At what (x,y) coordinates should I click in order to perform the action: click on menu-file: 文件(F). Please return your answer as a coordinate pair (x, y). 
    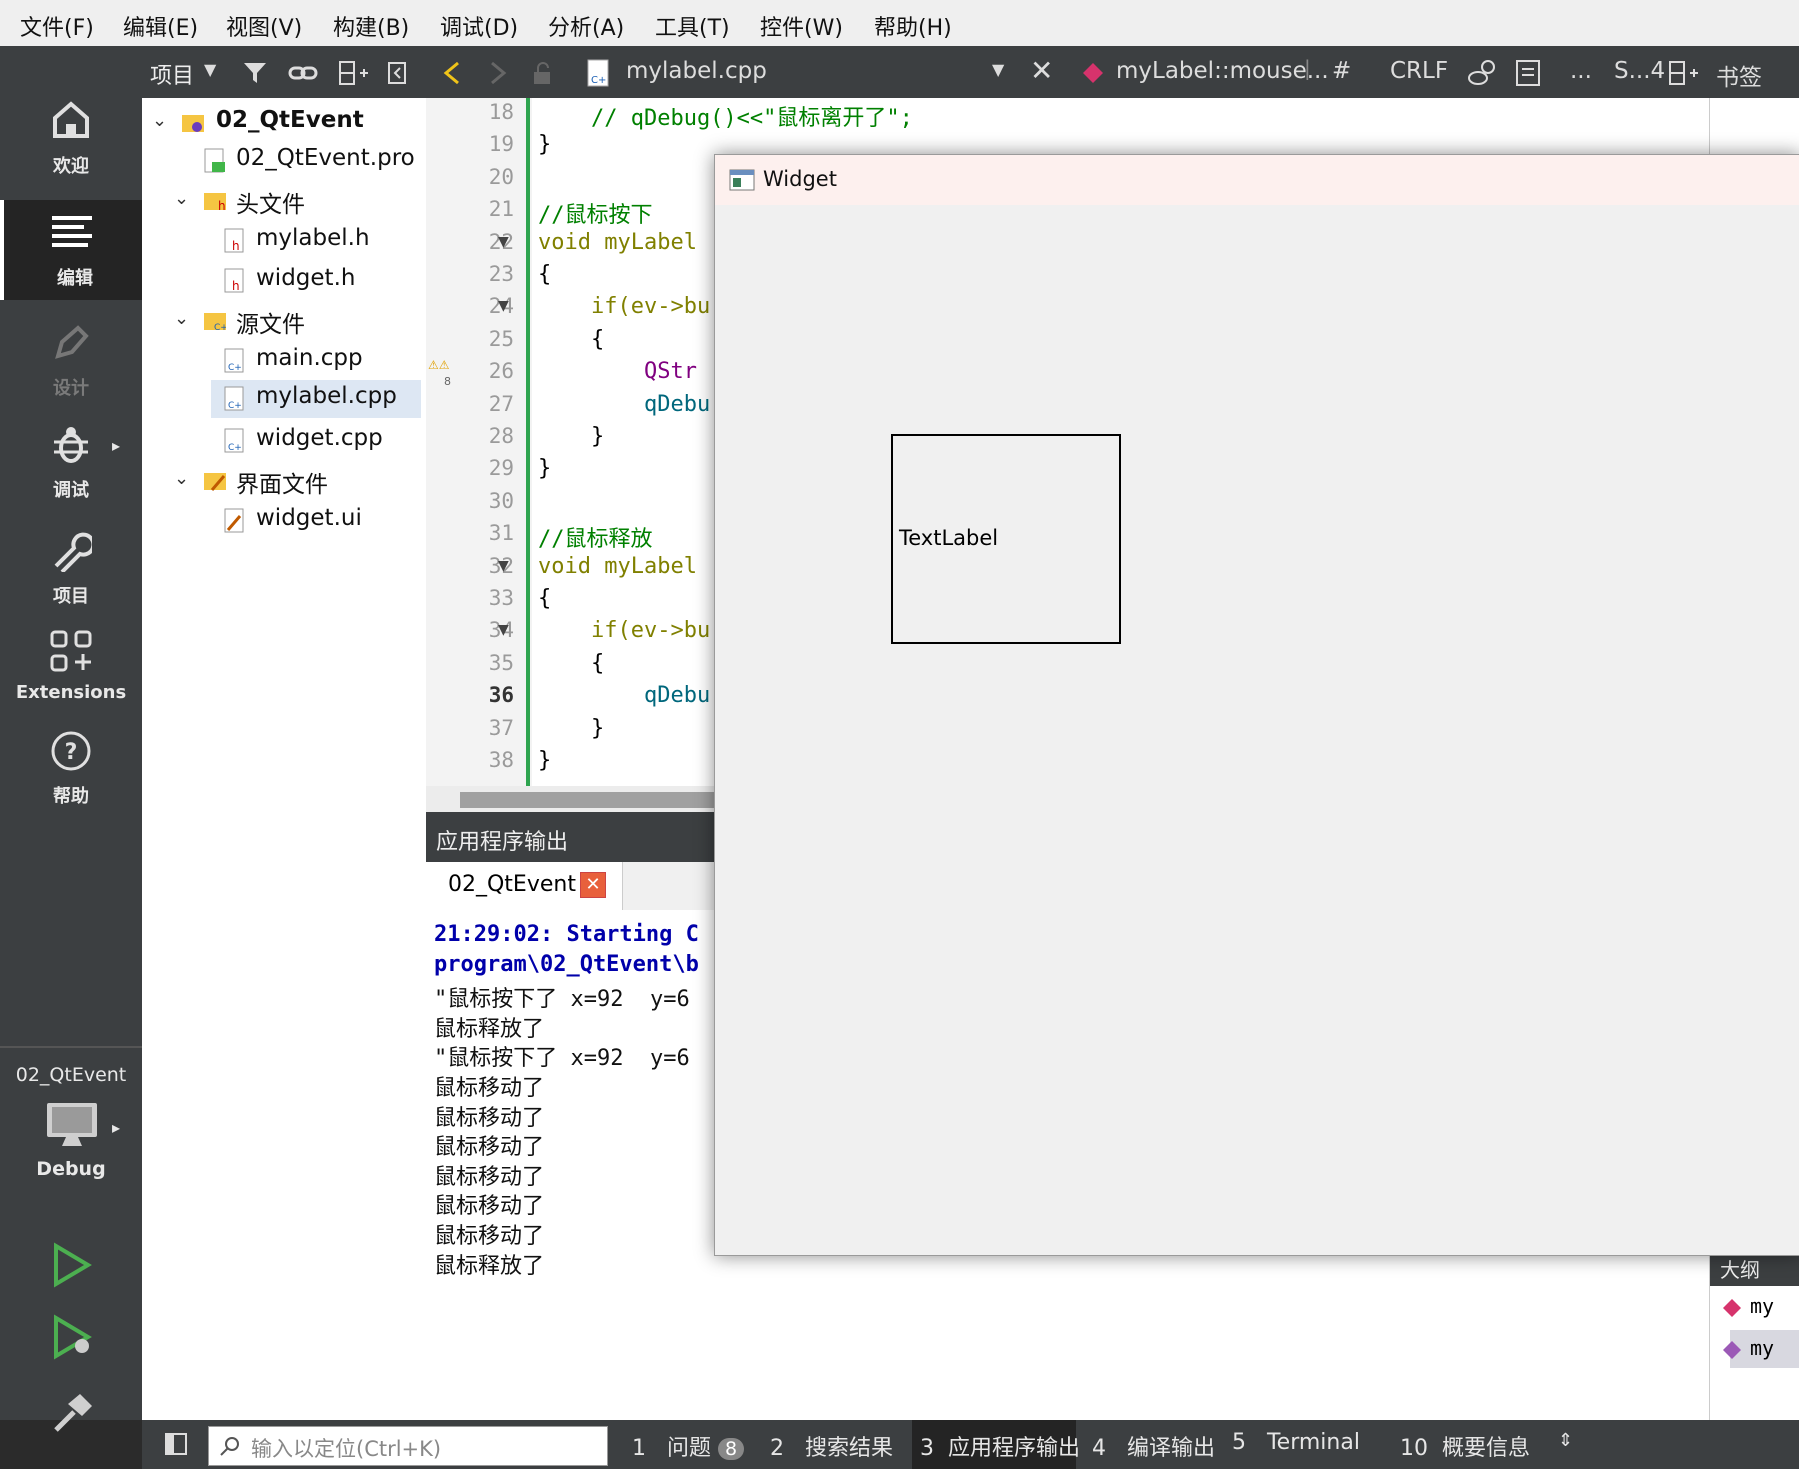
    Looking at the image, I should click on (57, 26).